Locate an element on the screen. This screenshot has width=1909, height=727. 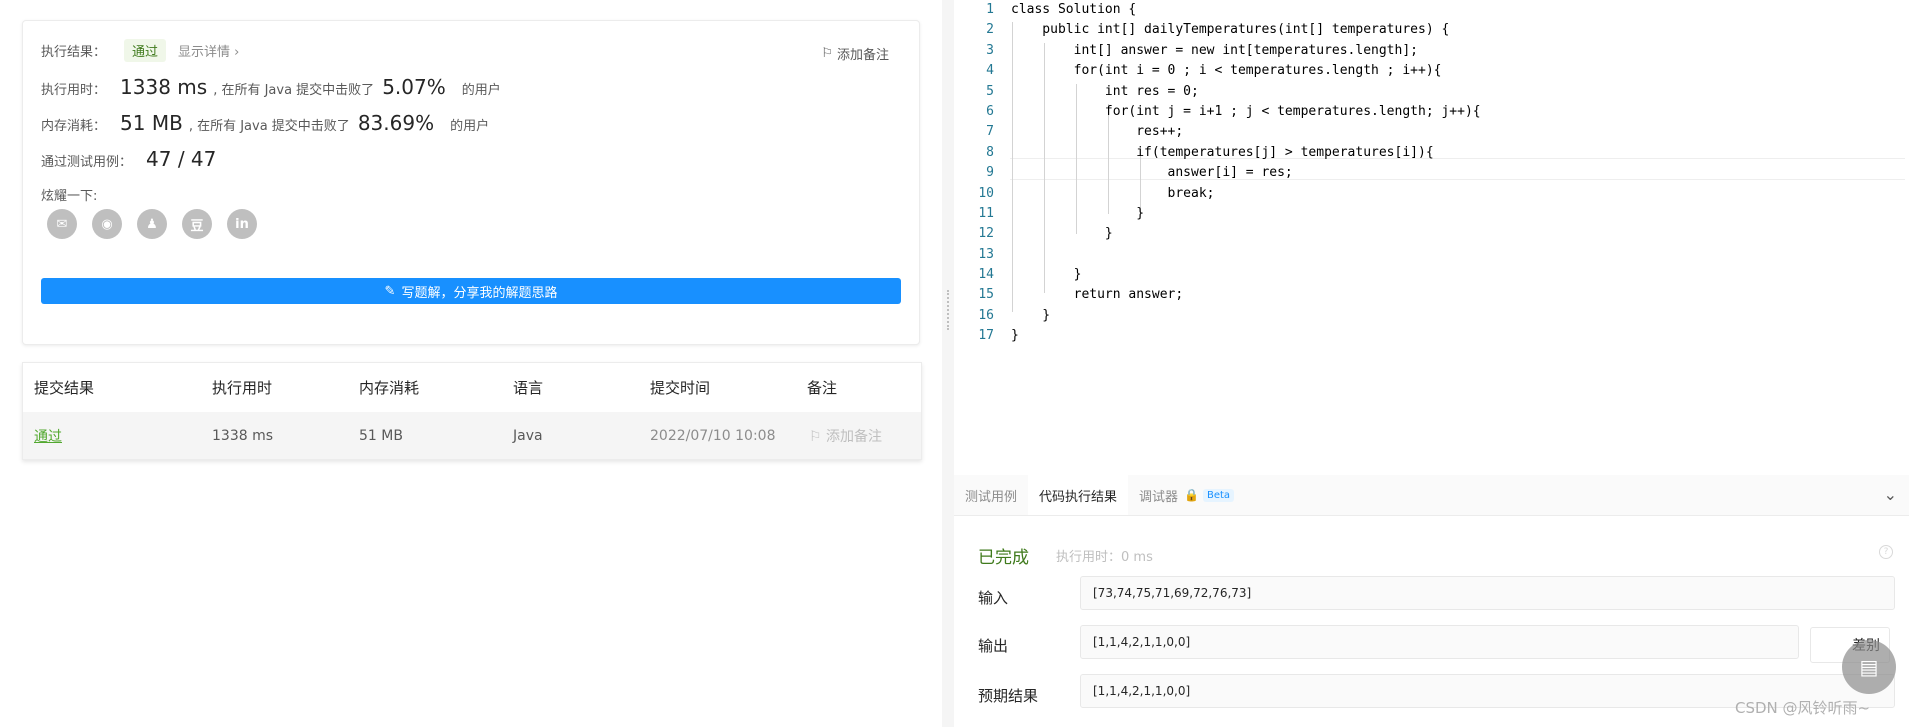
header-language: 语言 is located at coordinates (528, 387).